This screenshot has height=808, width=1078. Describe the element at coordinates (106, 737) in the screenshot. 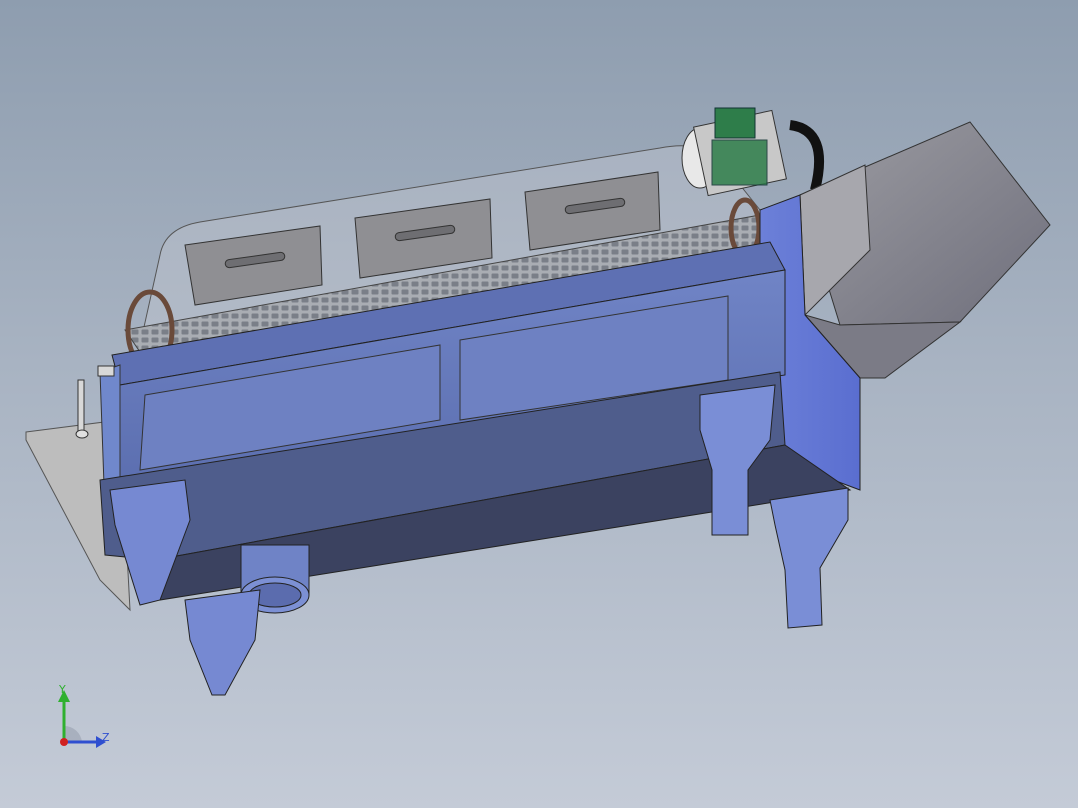

I see `z-axis-label: Z` at that location.